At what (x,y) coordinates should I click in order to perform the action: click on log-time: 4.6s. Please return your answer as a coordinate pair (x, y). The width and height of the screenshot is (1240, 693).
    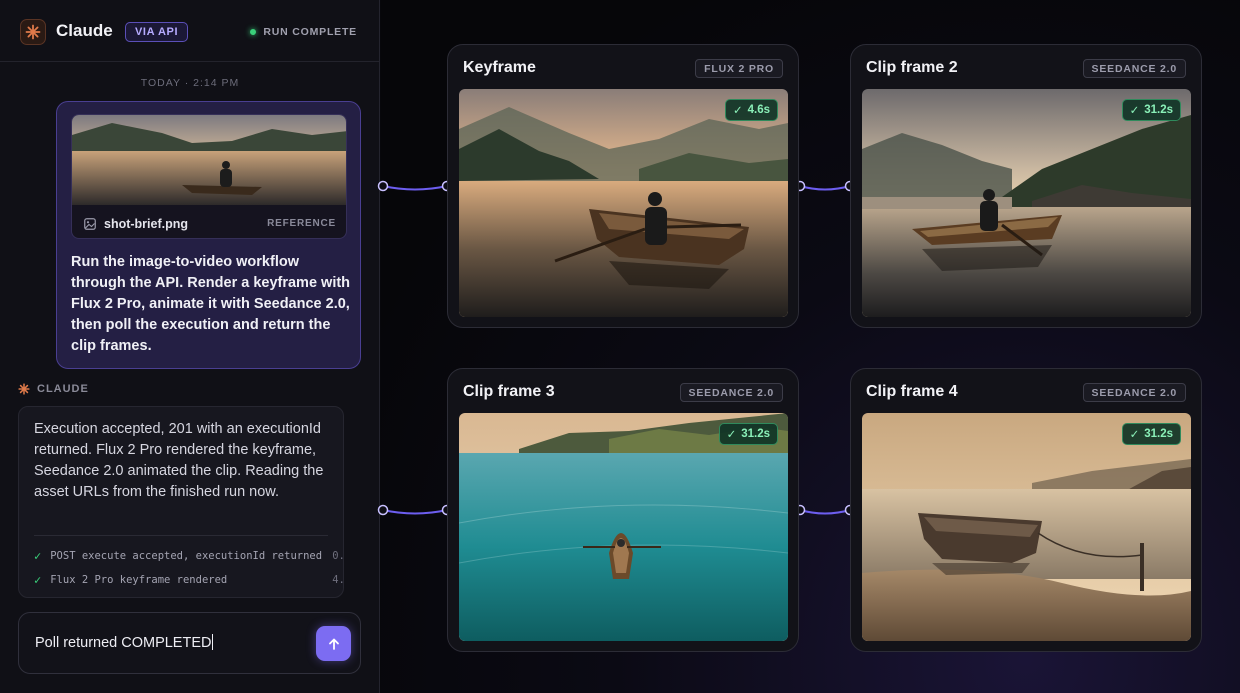
    Looking at the image, I should click on (338, 580).